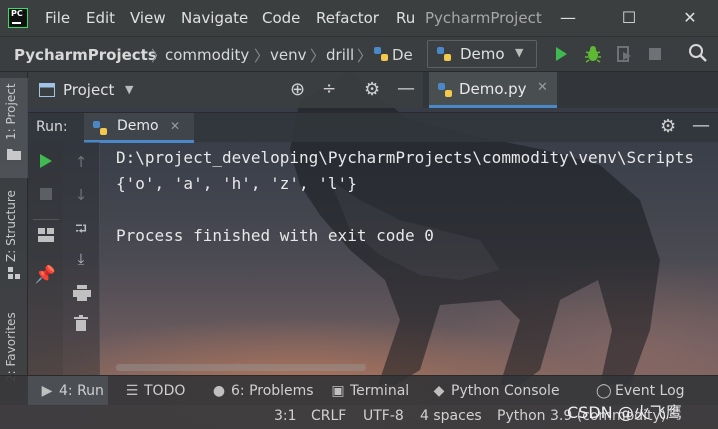 This screenshot has width=718, height=429. I want to click on tab-run-label: 4: Run, so click(81, 391).